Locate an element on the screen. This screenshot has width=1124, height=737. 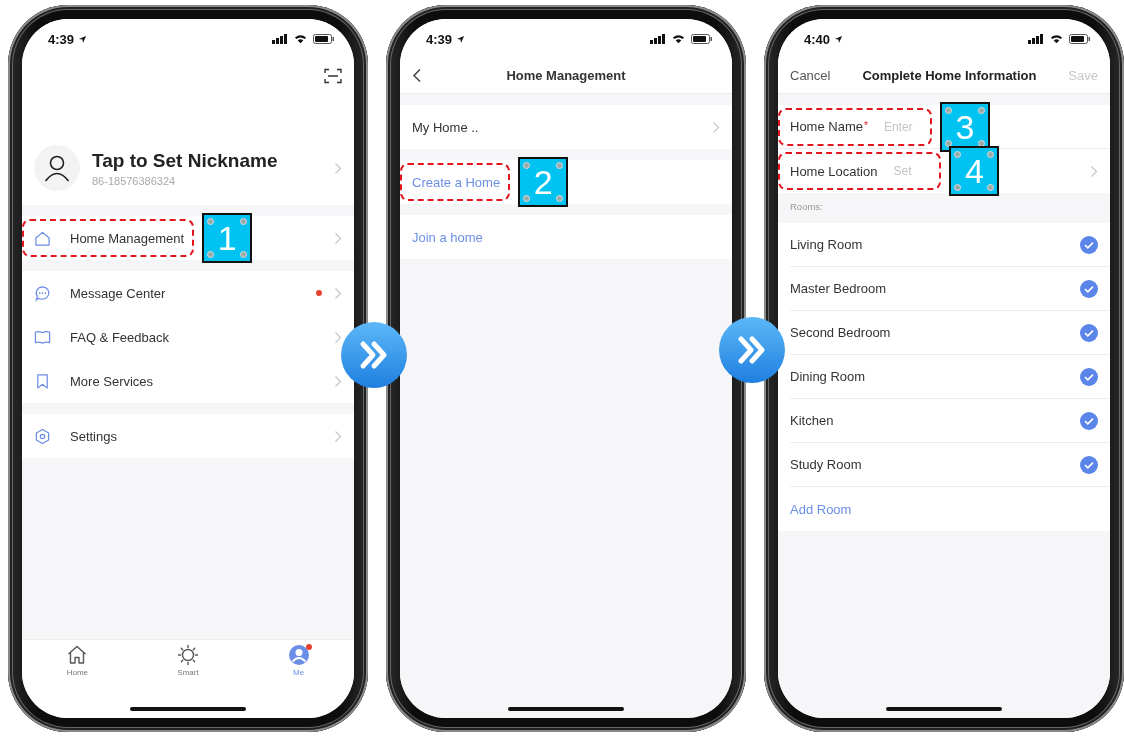
menu-label: Home Management is located at coordinates (127, 238).